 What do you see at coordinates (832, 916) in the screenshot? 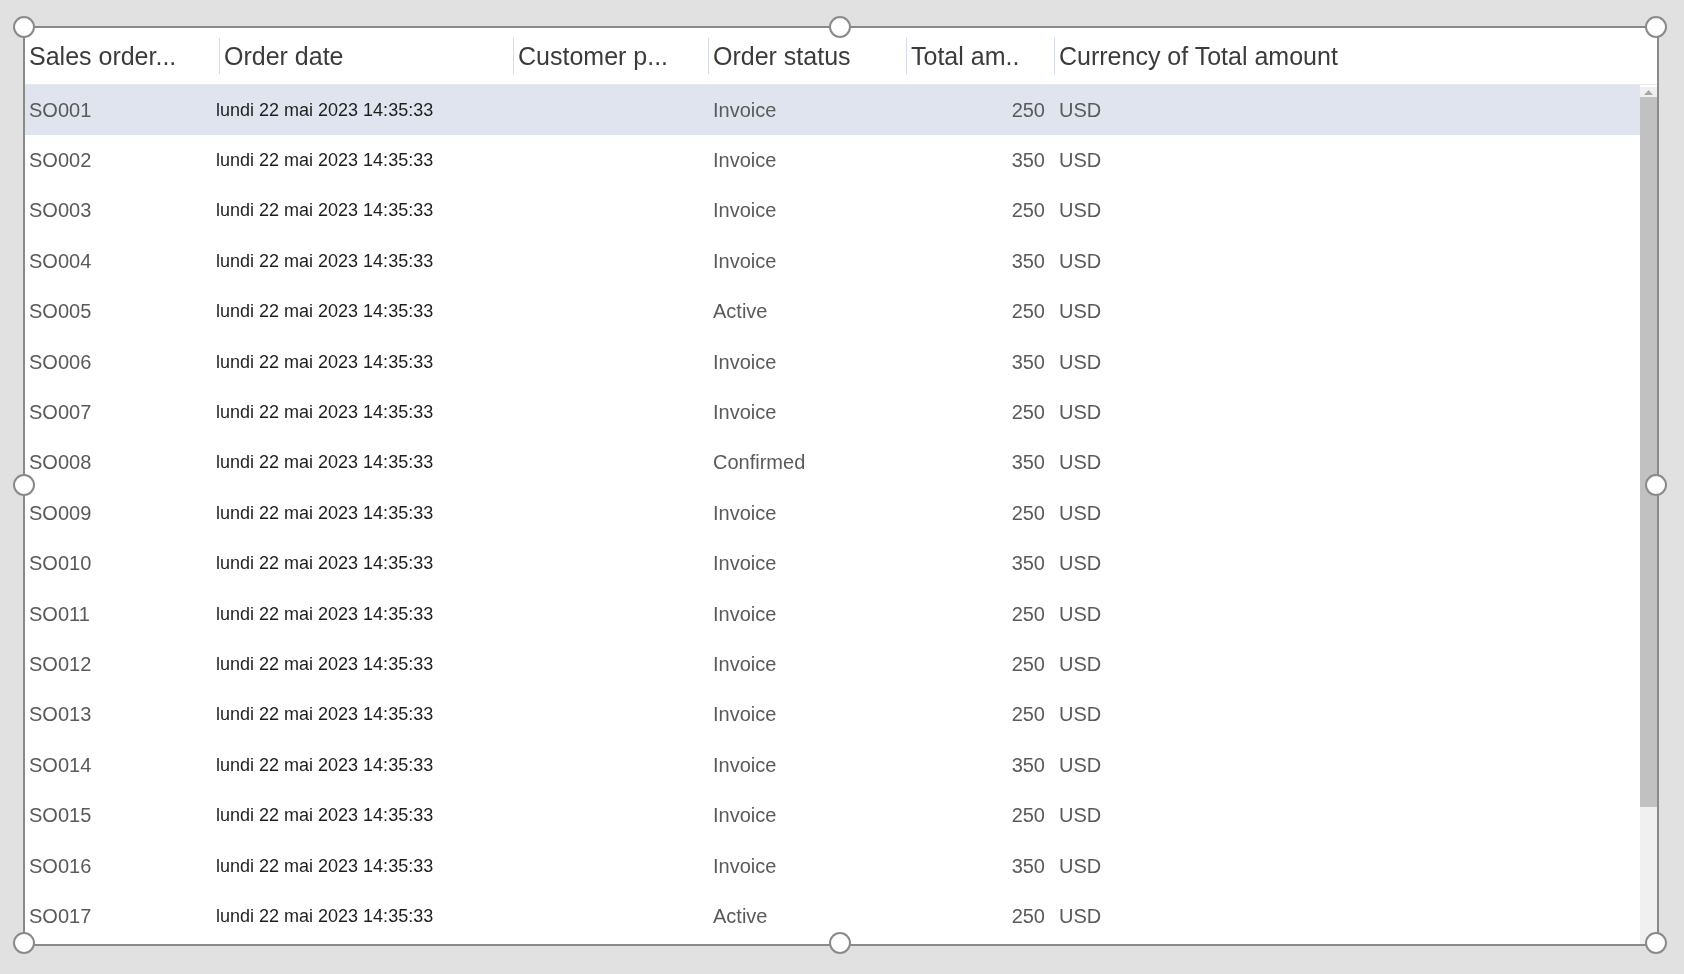
I see `table-row: SO017 lundi 22 mai 2023 14:35:33 Active 250 USD` at bounding box center [832, 916].